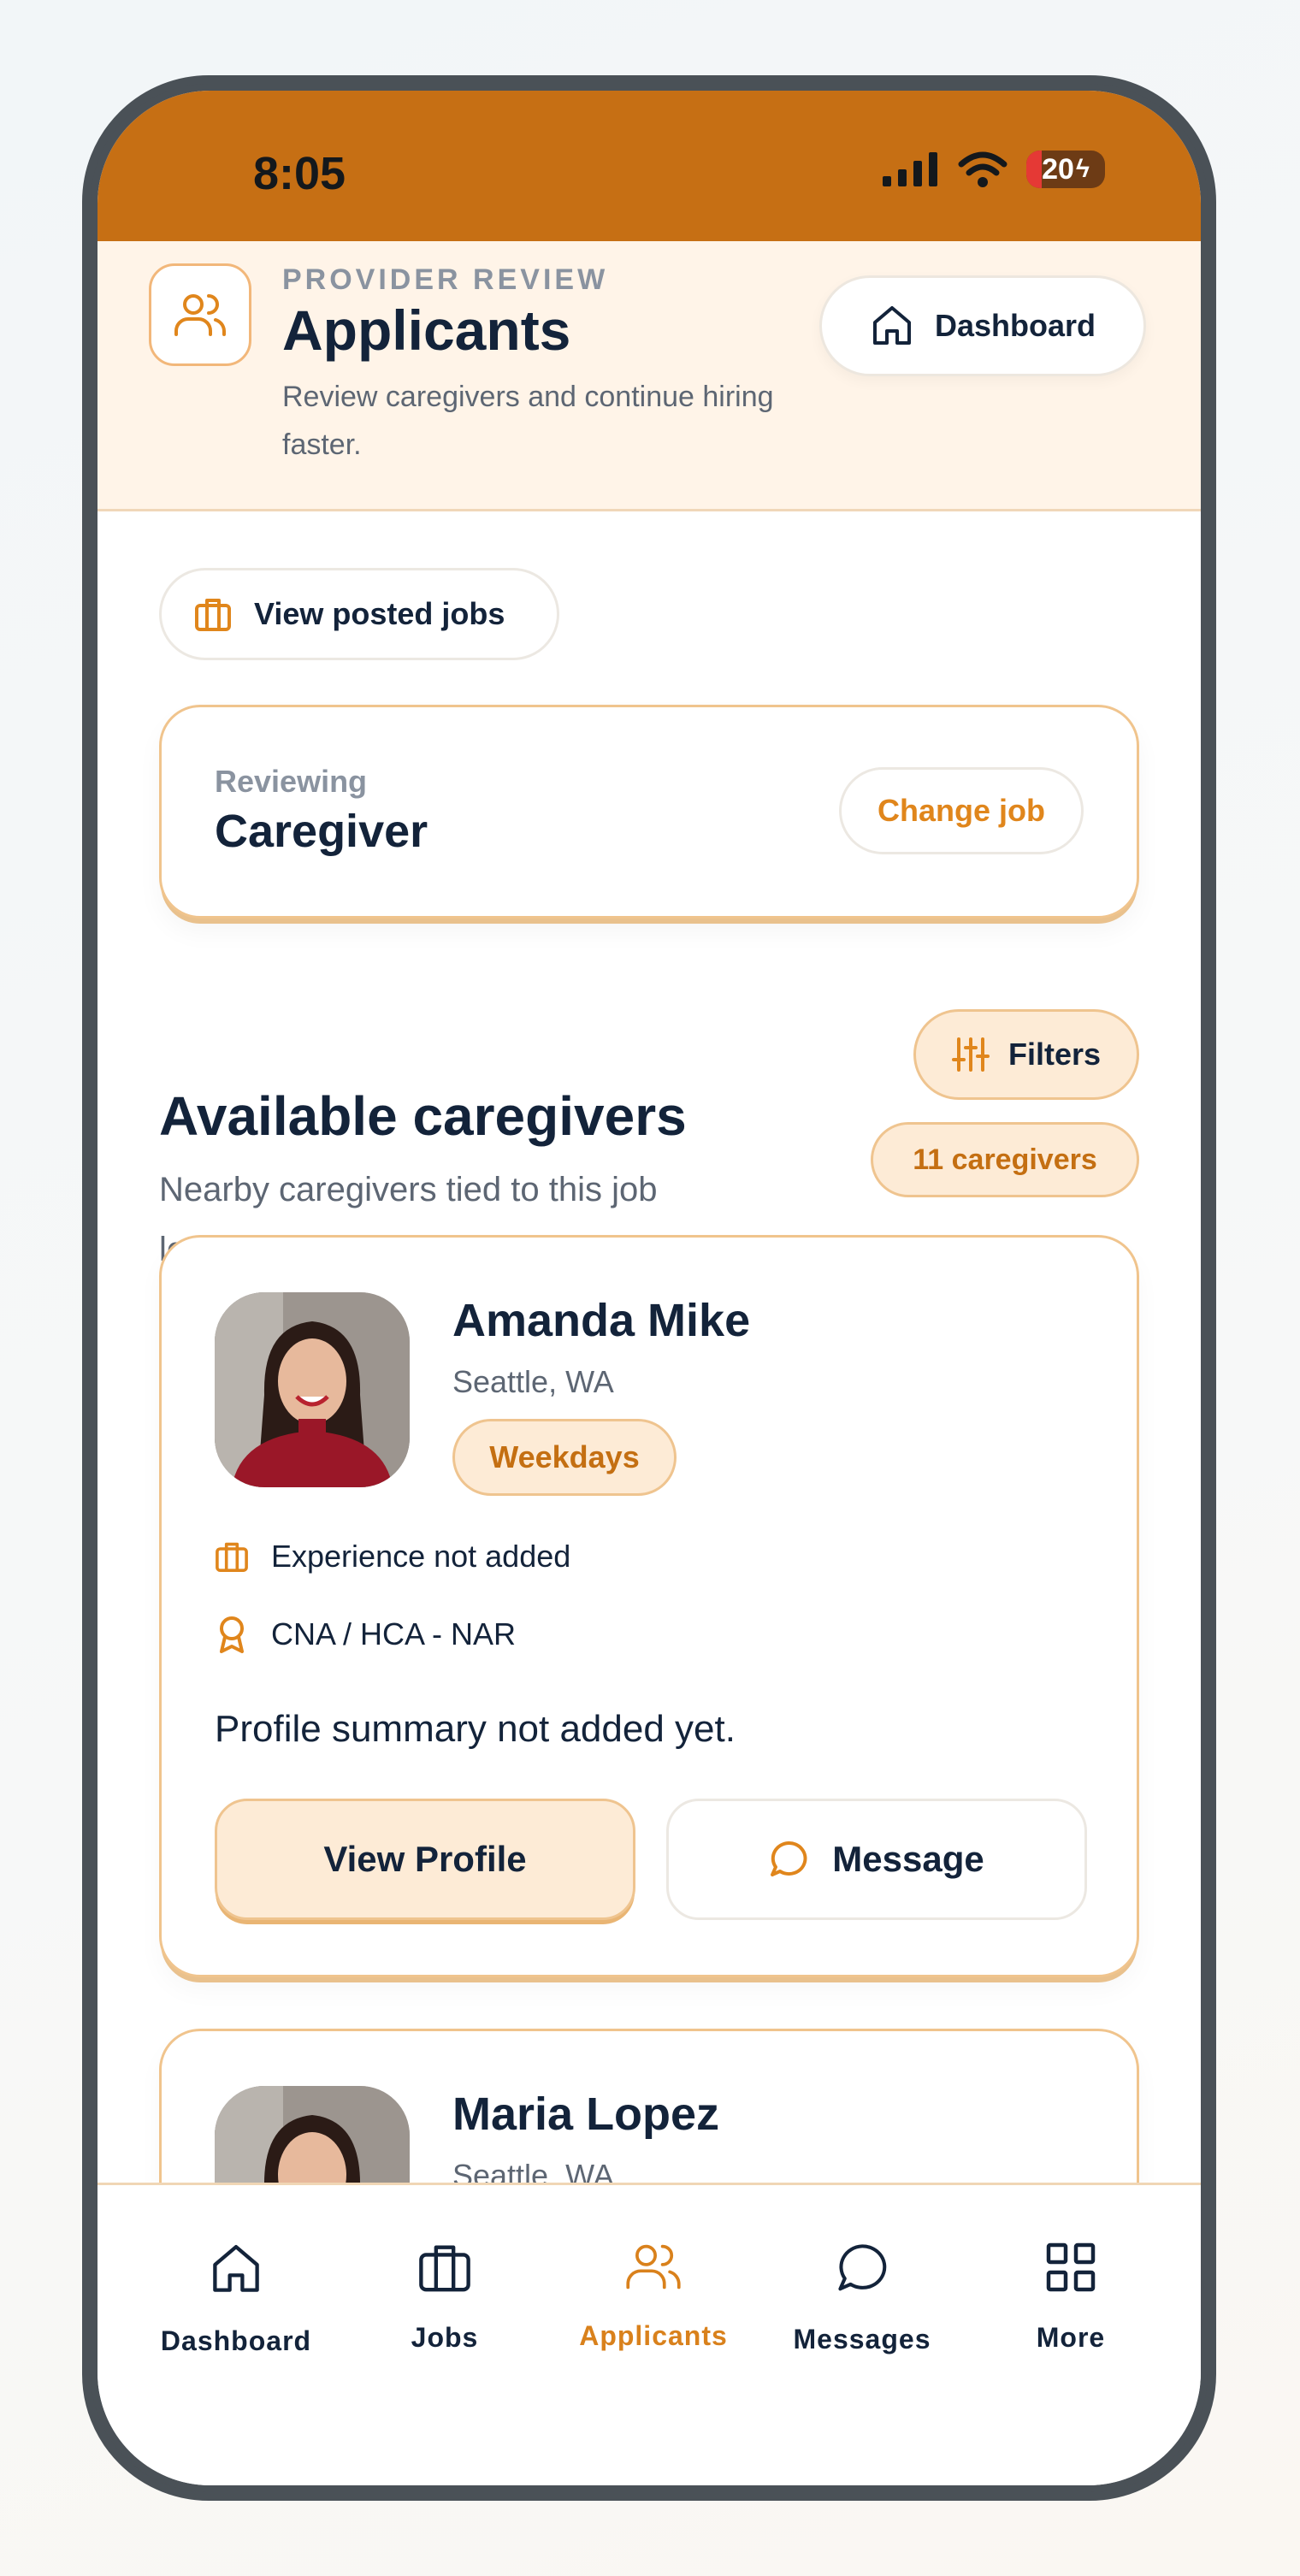 The image size is (1300, 2576). I want to click on tab-label: More, so click(1071, 2337).